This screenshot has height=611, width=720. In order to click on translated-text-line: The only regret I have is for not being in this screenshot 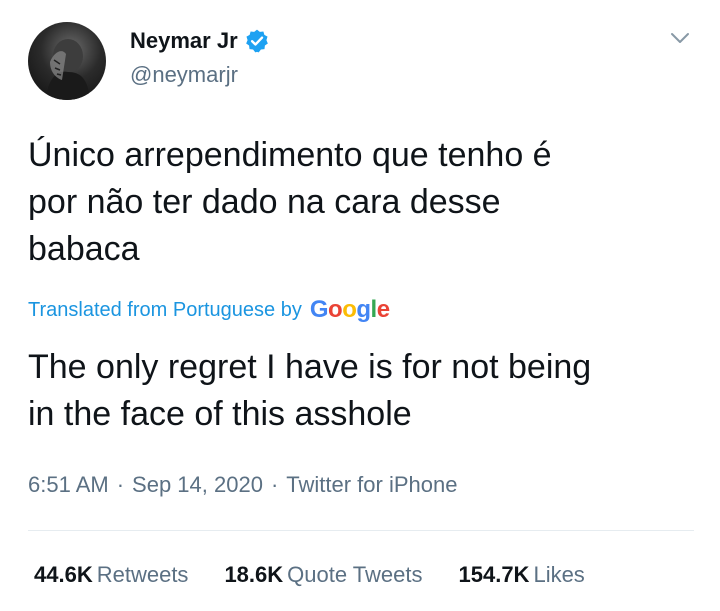, I will do `click(310, 367)`.